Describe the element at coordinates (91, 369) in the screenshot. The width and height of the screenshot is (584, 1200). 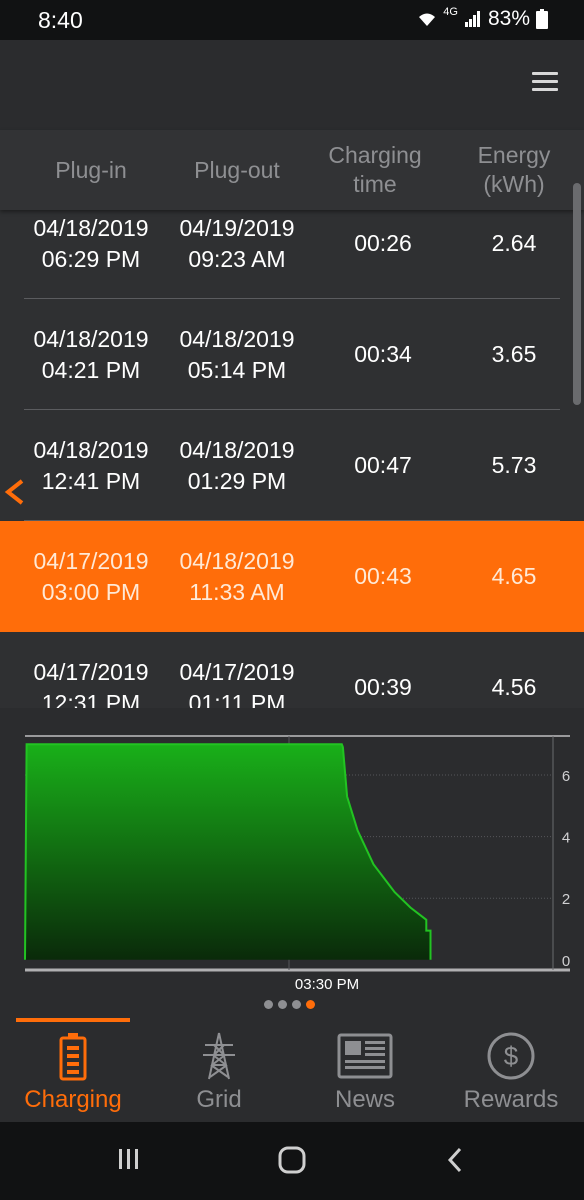
I see `cell-plug-in-plug-in-time: 04:21 PM` at that location.